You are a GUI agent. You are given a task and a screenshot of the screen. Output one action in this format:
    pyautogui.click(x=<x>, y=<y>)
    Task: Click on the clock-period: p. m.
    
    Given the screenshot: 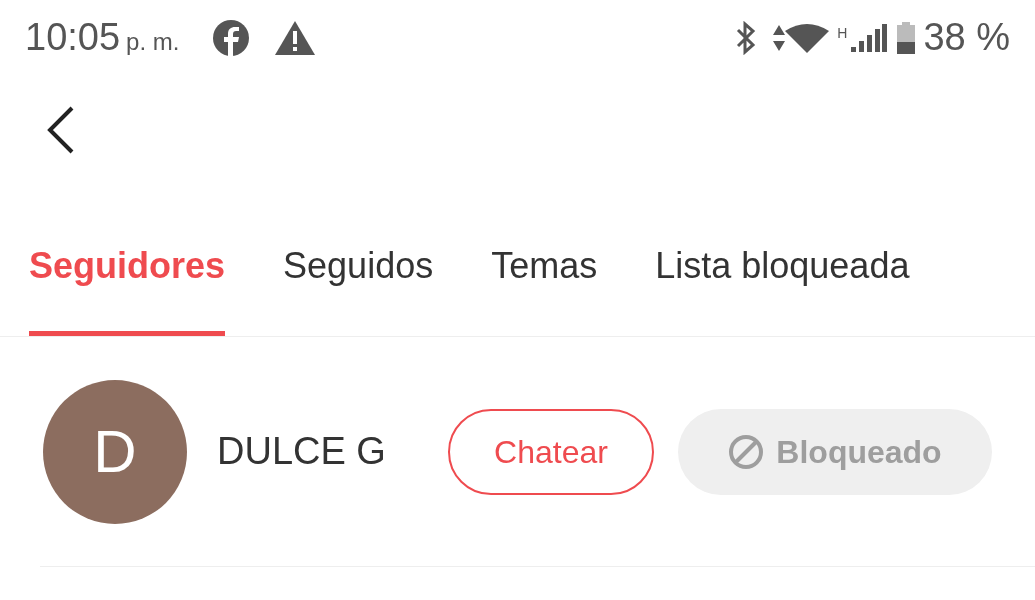 What is the action you would take?
    pyautogui.click(x=153, y=41)
    